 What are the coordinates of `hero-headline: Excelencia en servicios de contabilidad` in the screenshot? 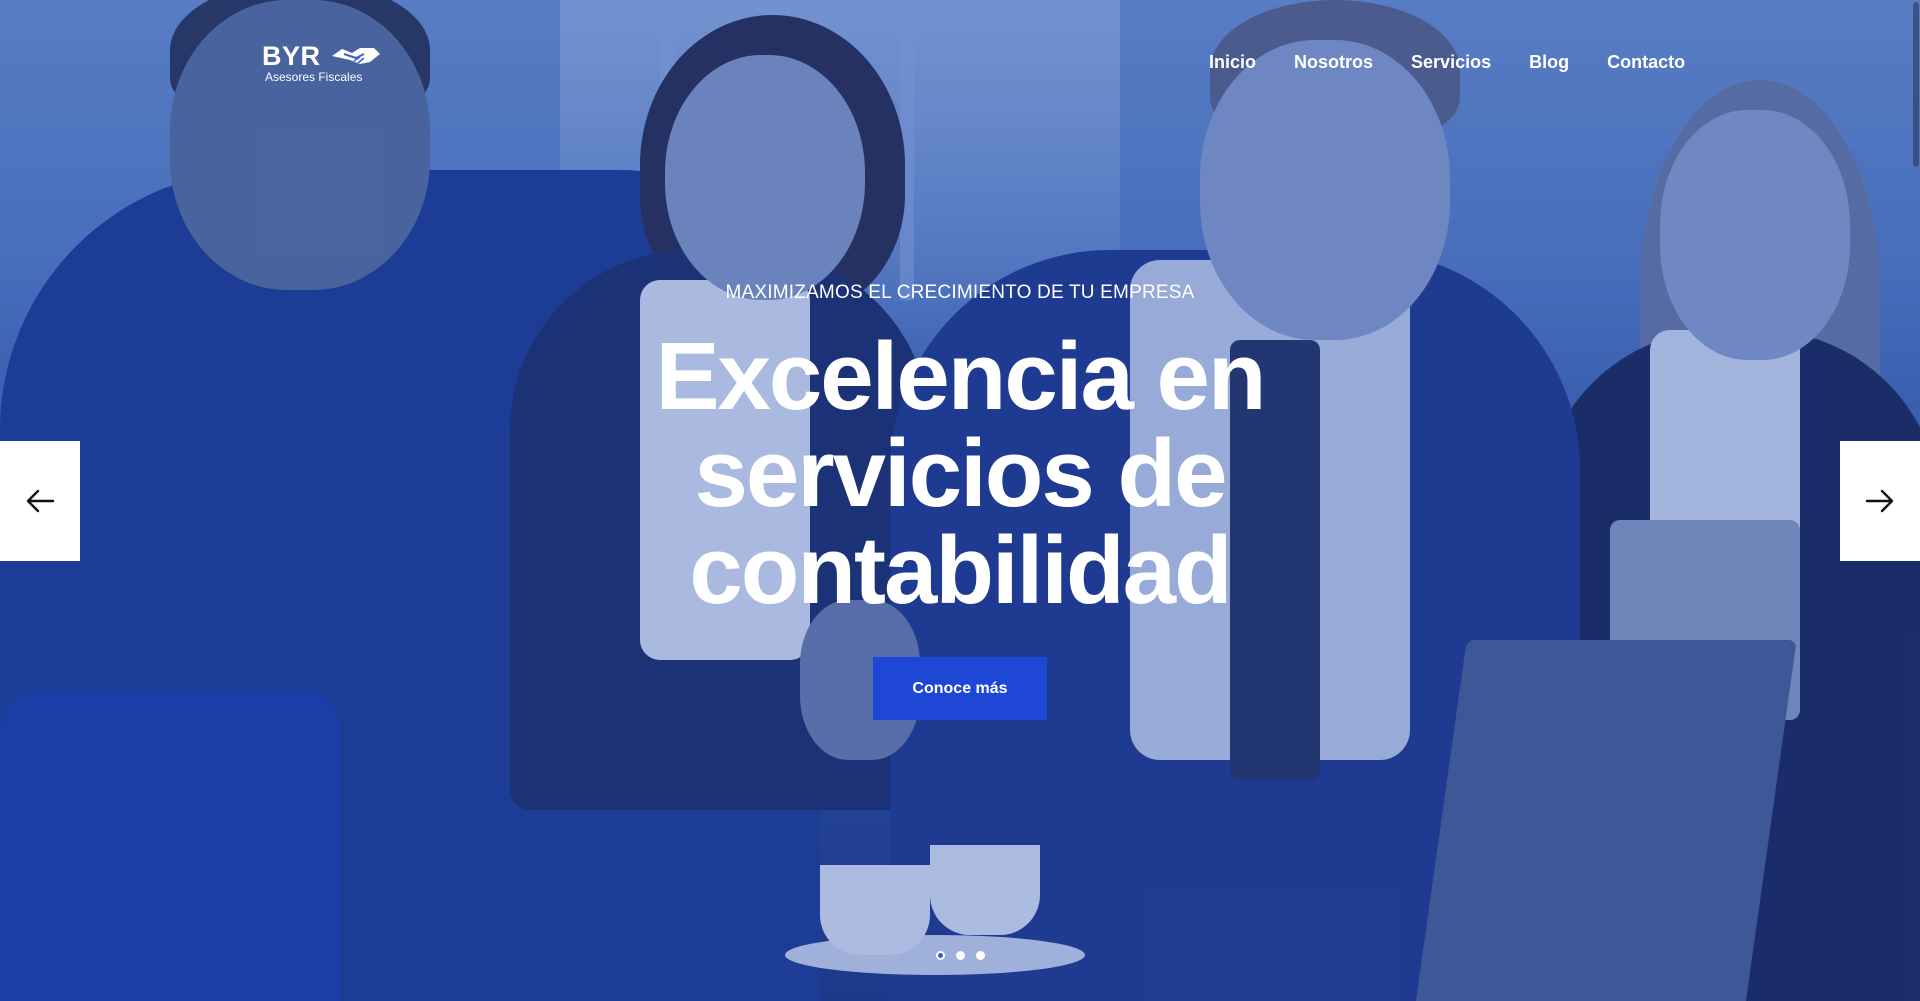 It's located at (960, 473).